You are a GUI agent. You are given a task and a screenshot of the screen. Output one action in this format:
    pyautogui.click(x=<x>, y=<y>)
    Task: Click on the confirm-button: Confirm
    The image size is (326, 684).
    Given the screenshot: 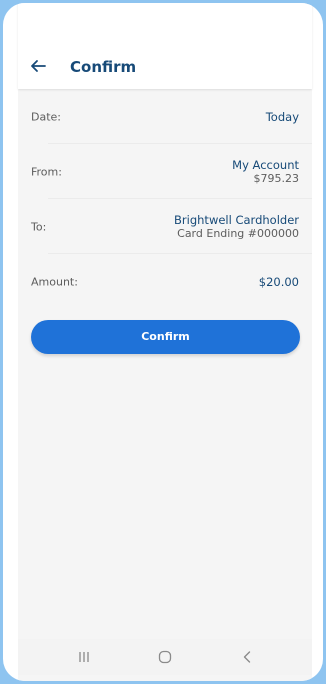 What is the action you would take?
    pyautogui.click(x=165, y=337)
    